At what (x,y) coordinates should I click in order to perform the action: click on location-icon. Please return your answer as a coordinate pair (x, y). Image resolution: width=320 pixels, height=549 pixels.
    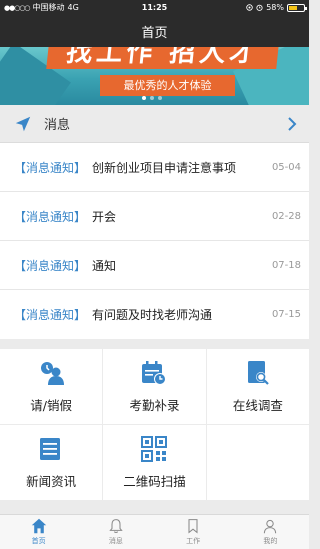
    Looking at the image, I should click on (249, 7).